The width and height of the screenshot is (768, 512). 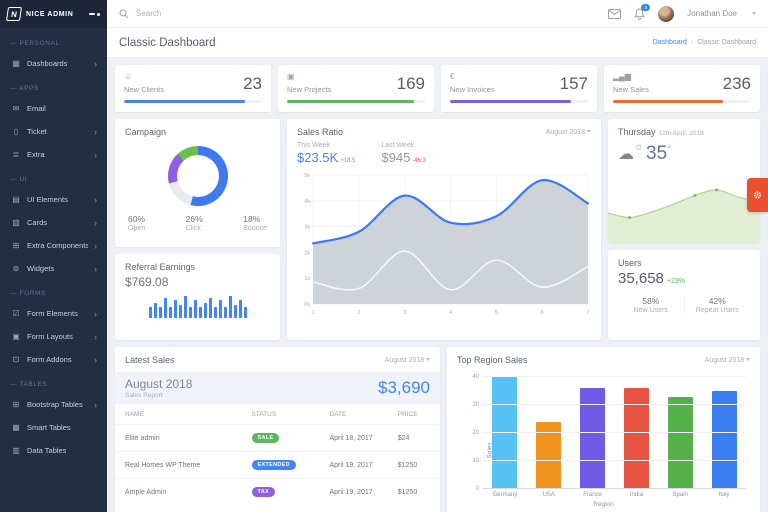 I want to click on cloud-sun-icon: ☼ ☁, so click(x=631, y=152).